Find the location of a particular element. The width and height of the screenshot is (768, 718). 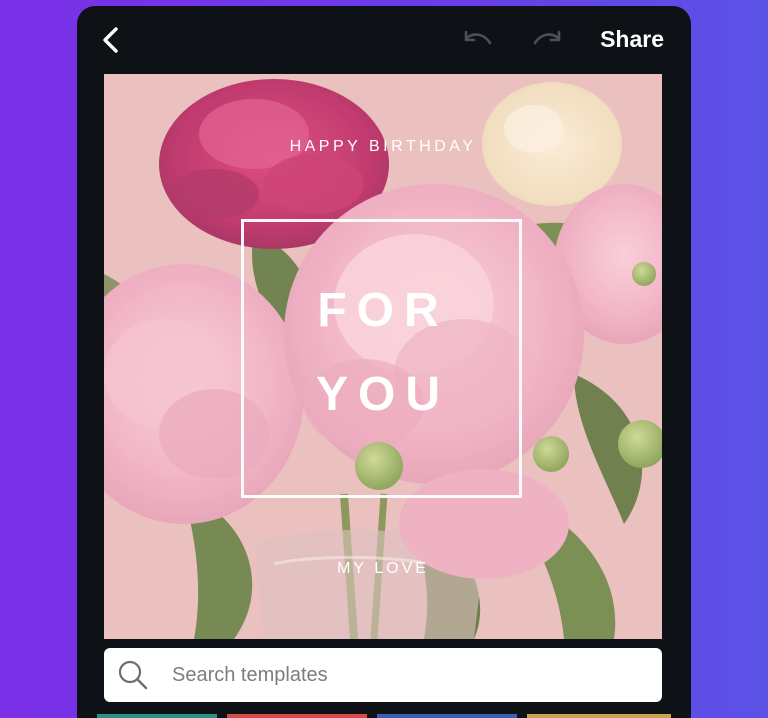

greeting-line-for: FOR is located at coordinates (383, 311).